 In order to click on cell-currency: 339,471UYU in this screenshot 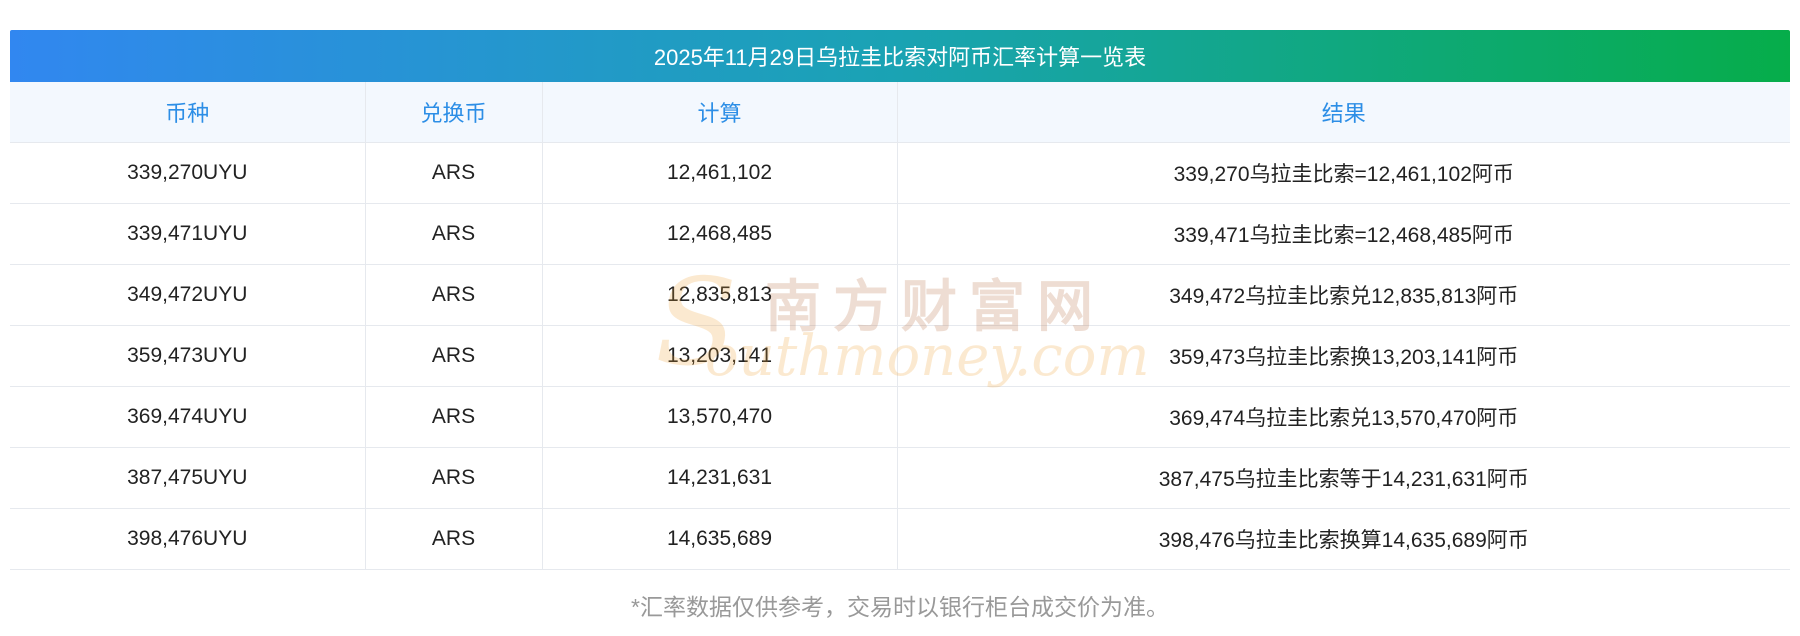, I will do `click(188, 234)`.